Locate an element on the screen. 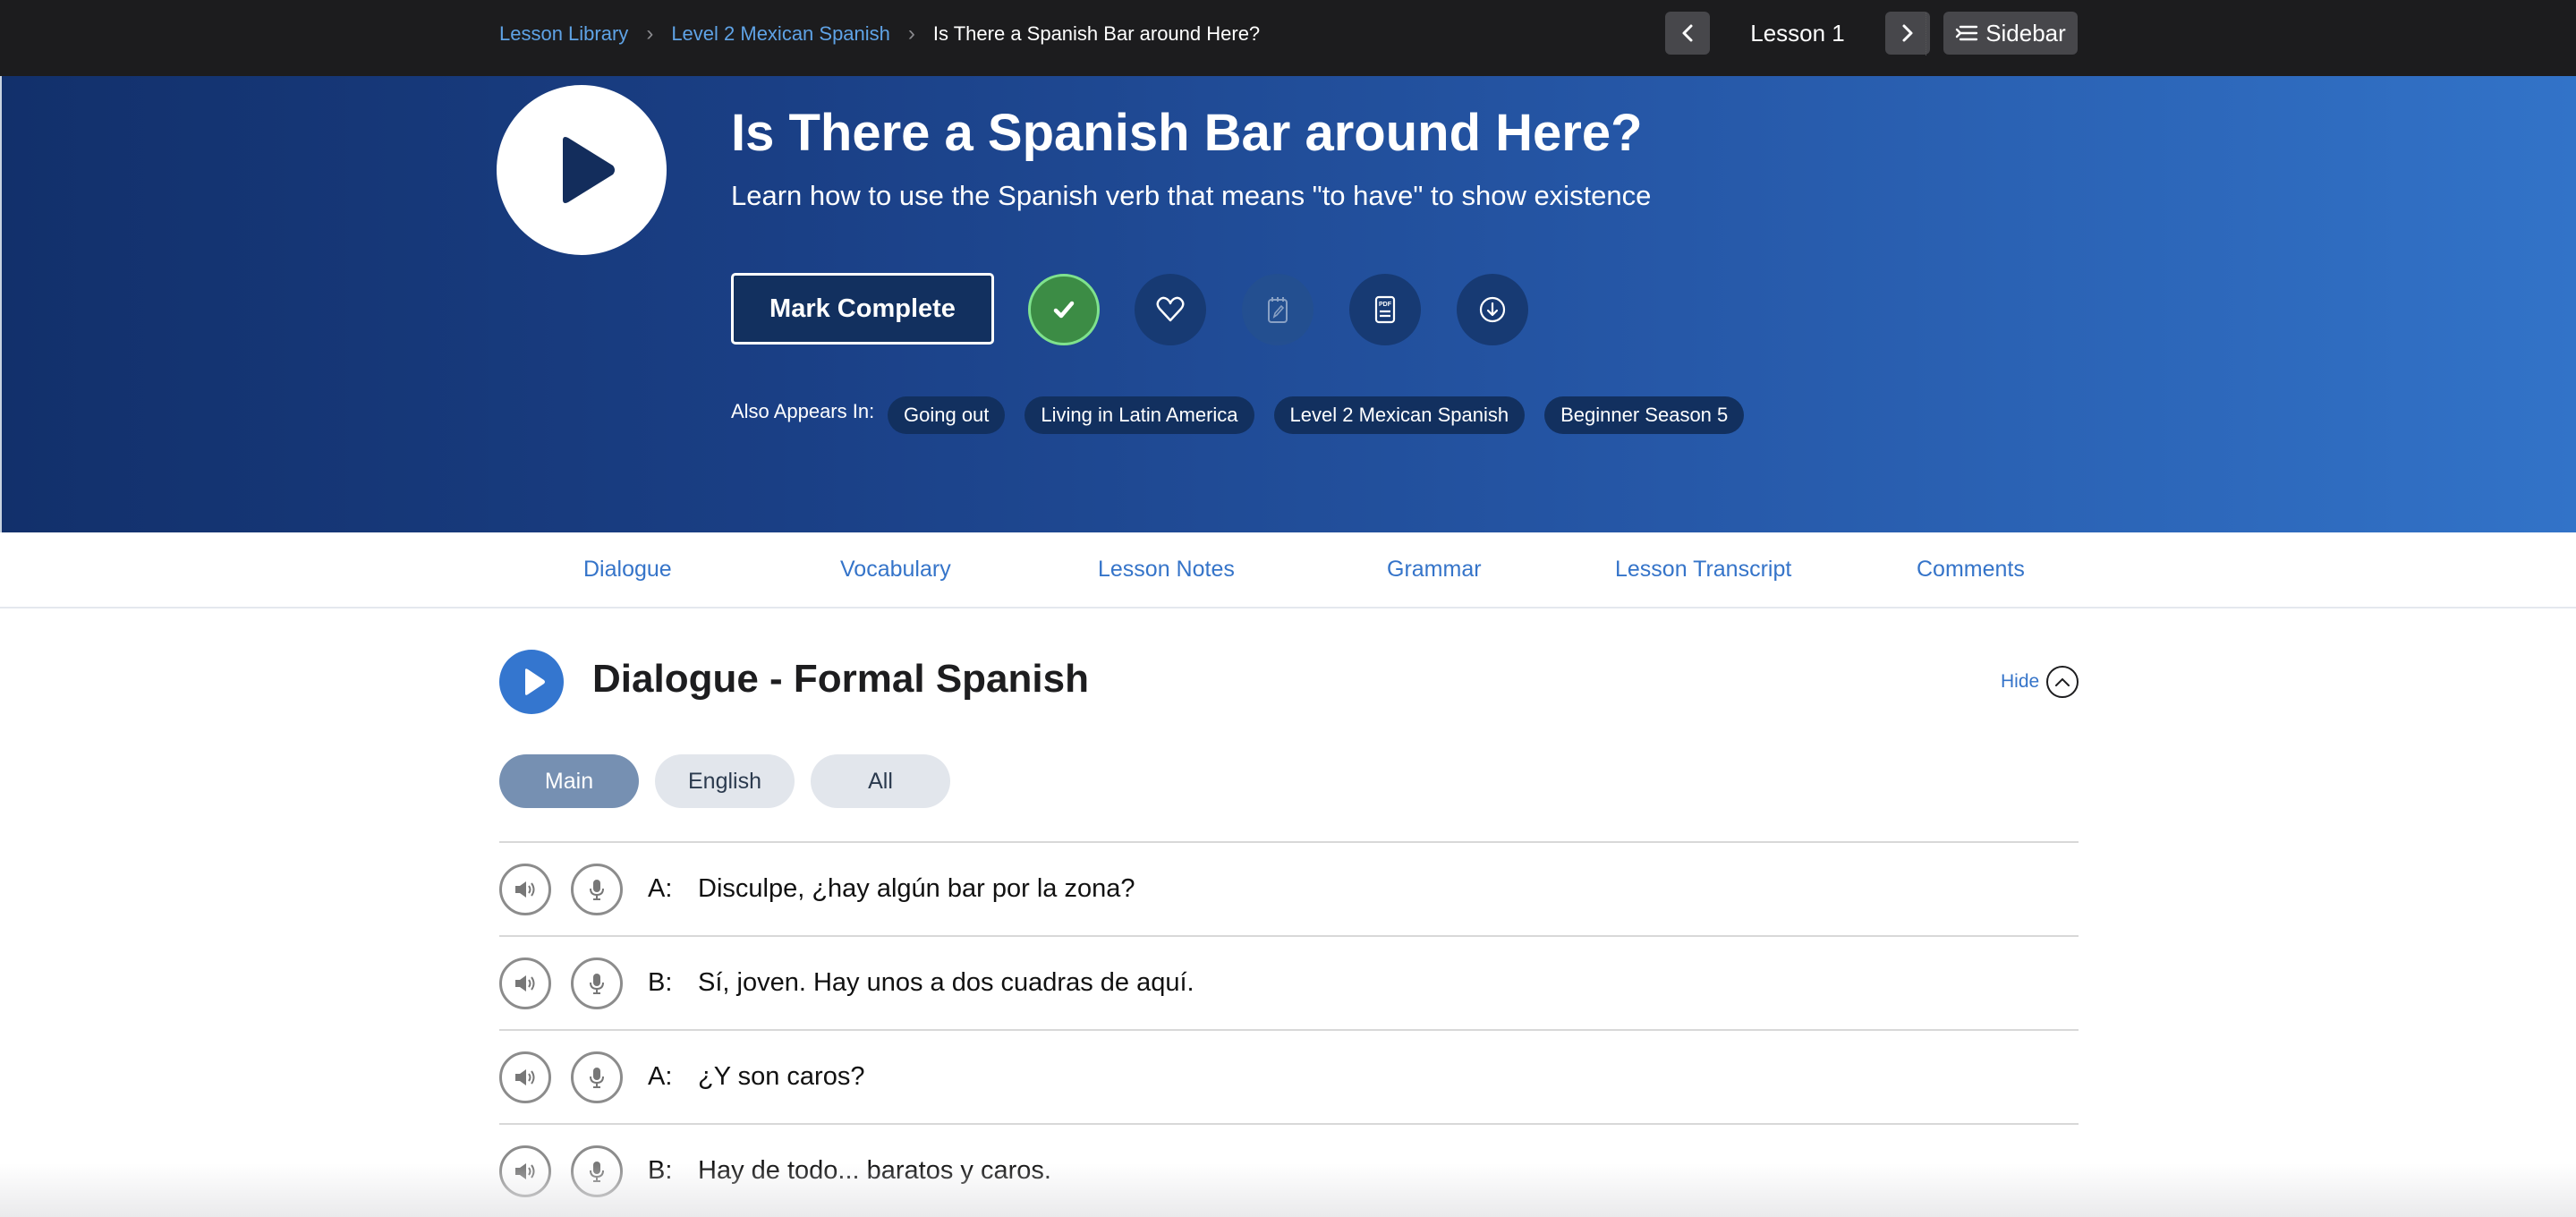 The image size is (2576, 1217). filter-main: Main is located at coordinates (569, 781).